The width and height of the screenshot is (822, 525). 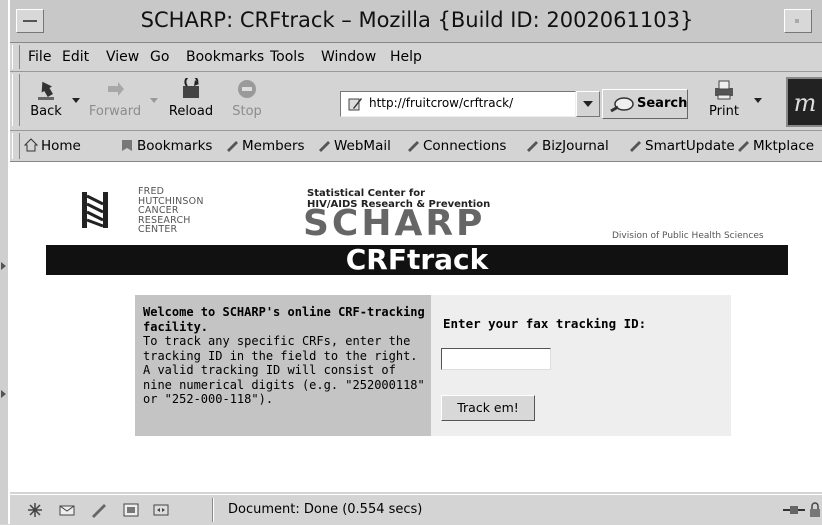 What do you see at coordinates (159, 57) in the screenshot?
I see `menu-go: Go` at bounding box center [159, 57].